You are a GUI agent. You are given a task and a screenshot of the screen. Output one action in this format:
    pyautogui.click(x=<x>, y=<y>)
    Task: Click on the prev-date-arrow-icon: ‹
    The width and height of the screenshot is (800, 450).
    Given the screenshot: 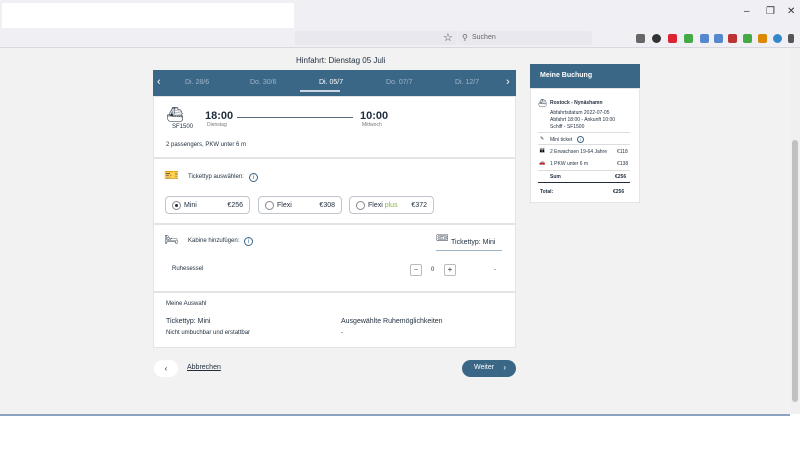 What is the action you would take?
    pyautogui.click(x=159, y=82)
    